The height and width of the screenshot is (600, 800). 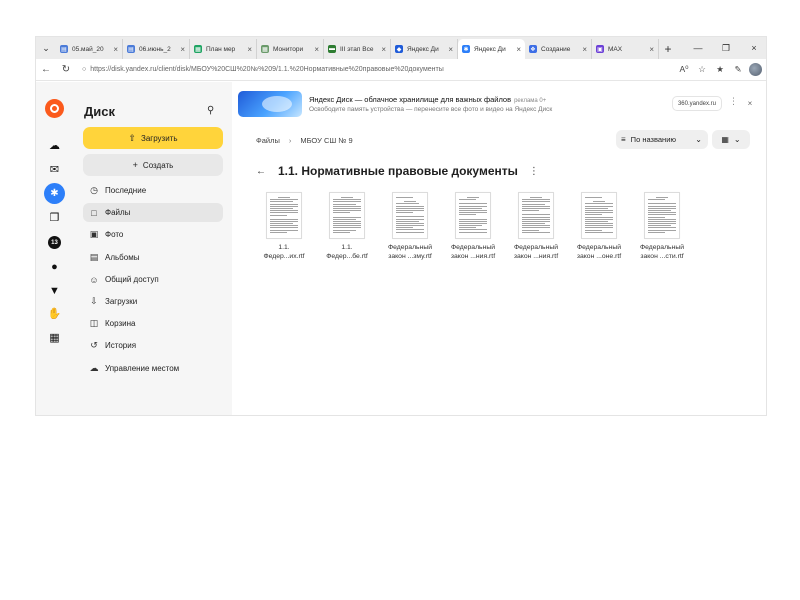 I want to click on people-icon: ☺, so click(x=94, y=279).